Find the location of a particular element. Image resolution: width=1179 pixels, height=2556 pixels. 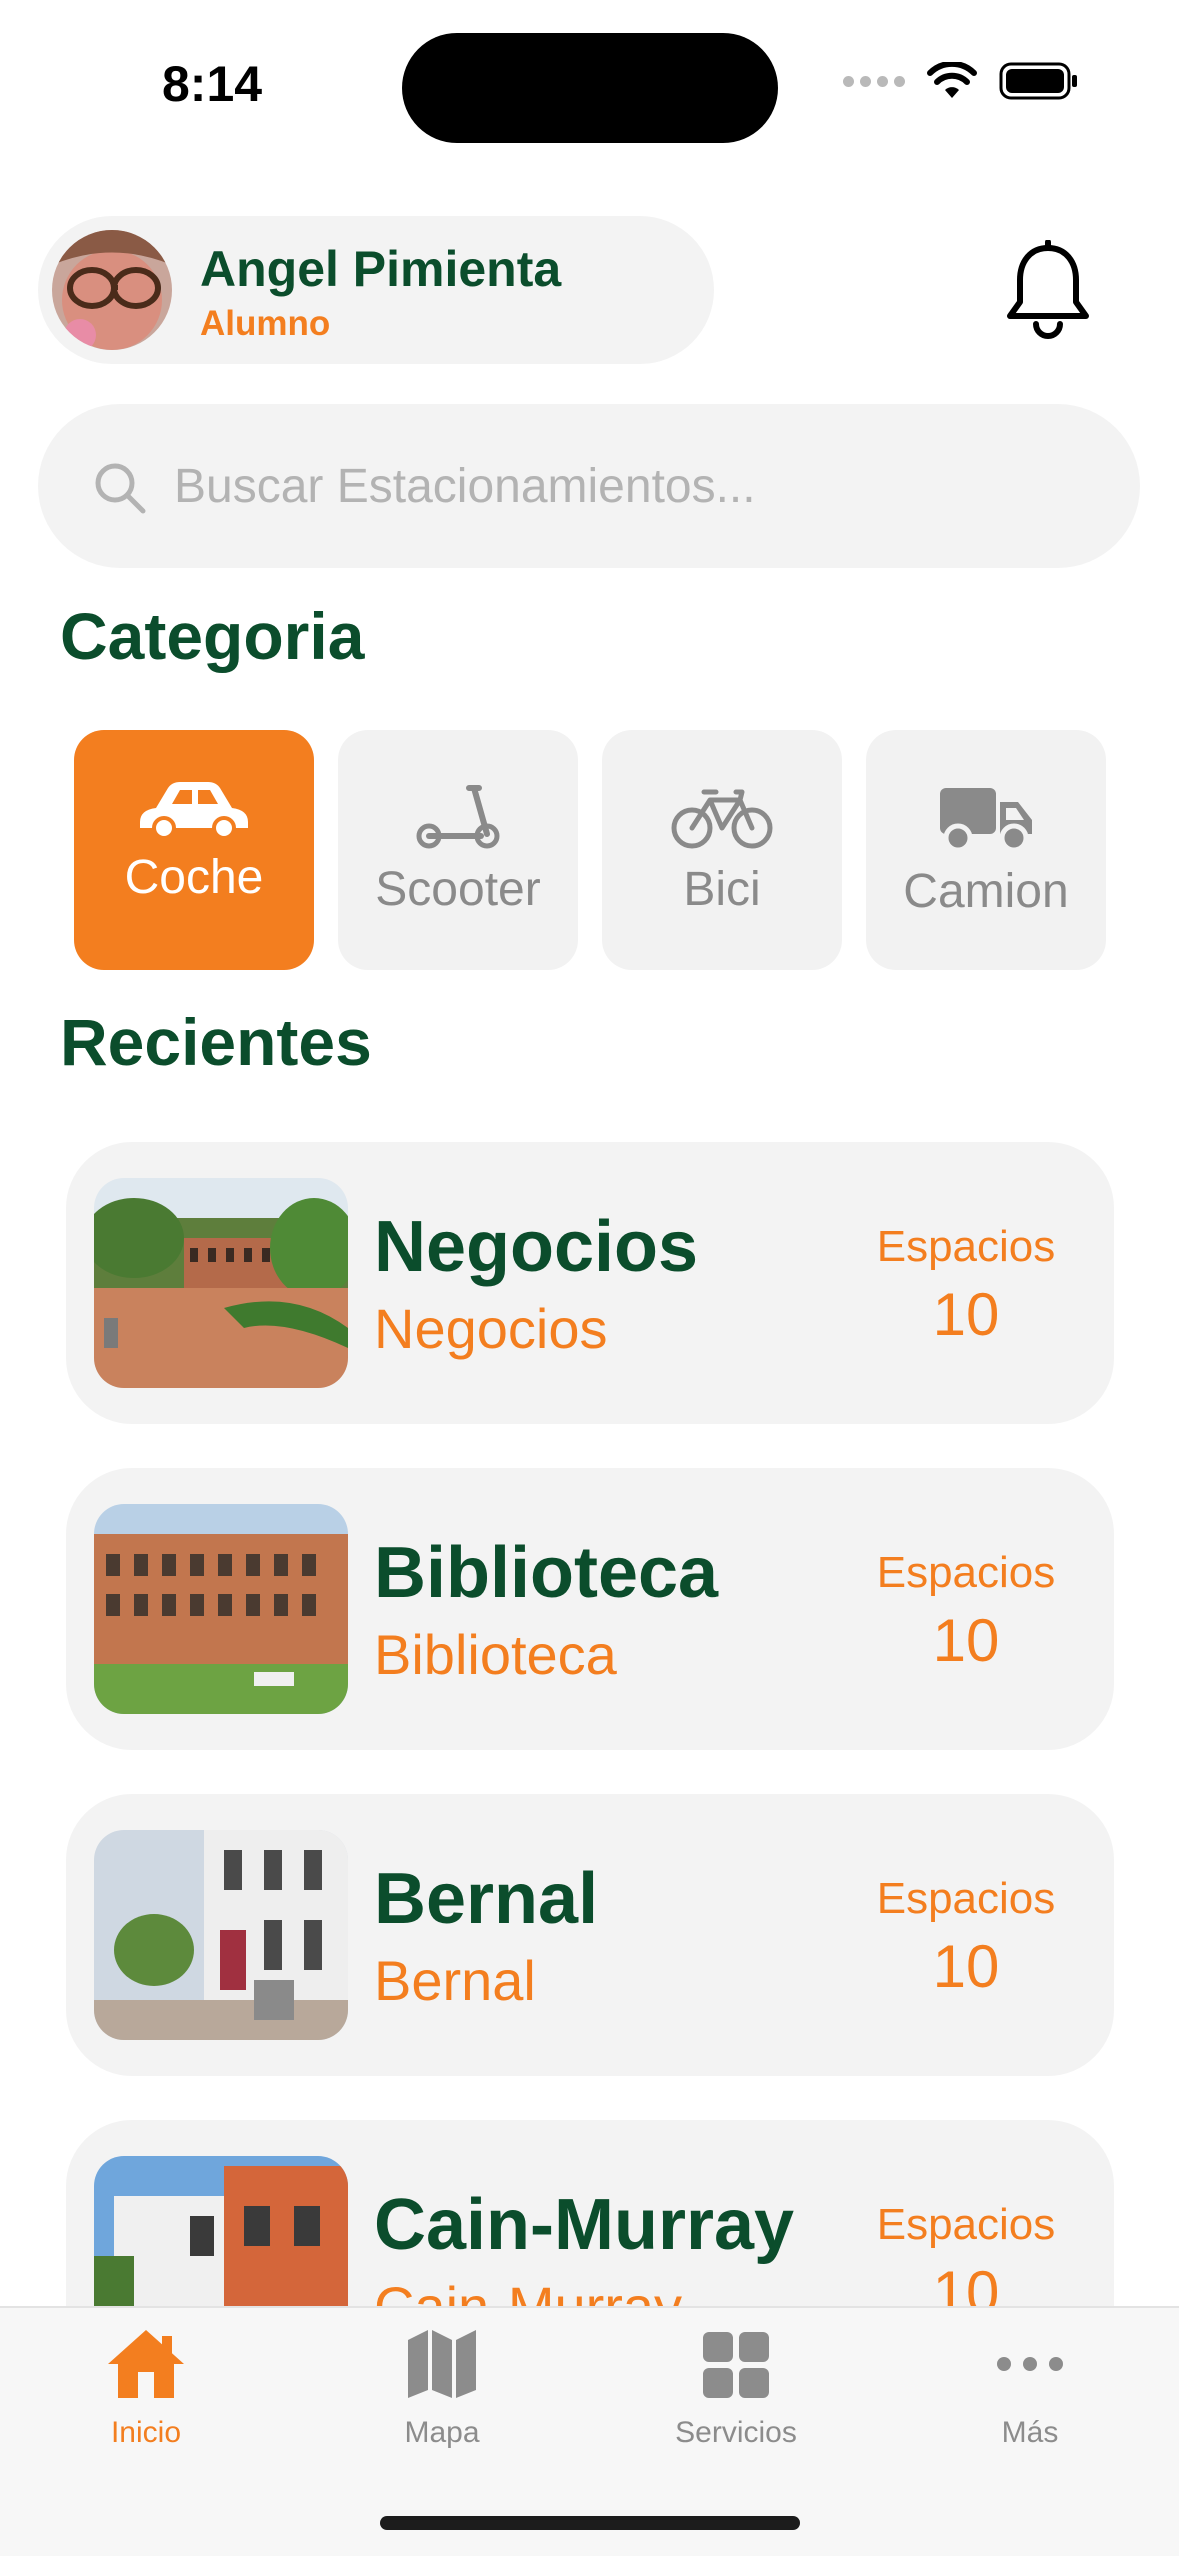

card-subtitle: Negocios is located at coordinates (491, 1328).